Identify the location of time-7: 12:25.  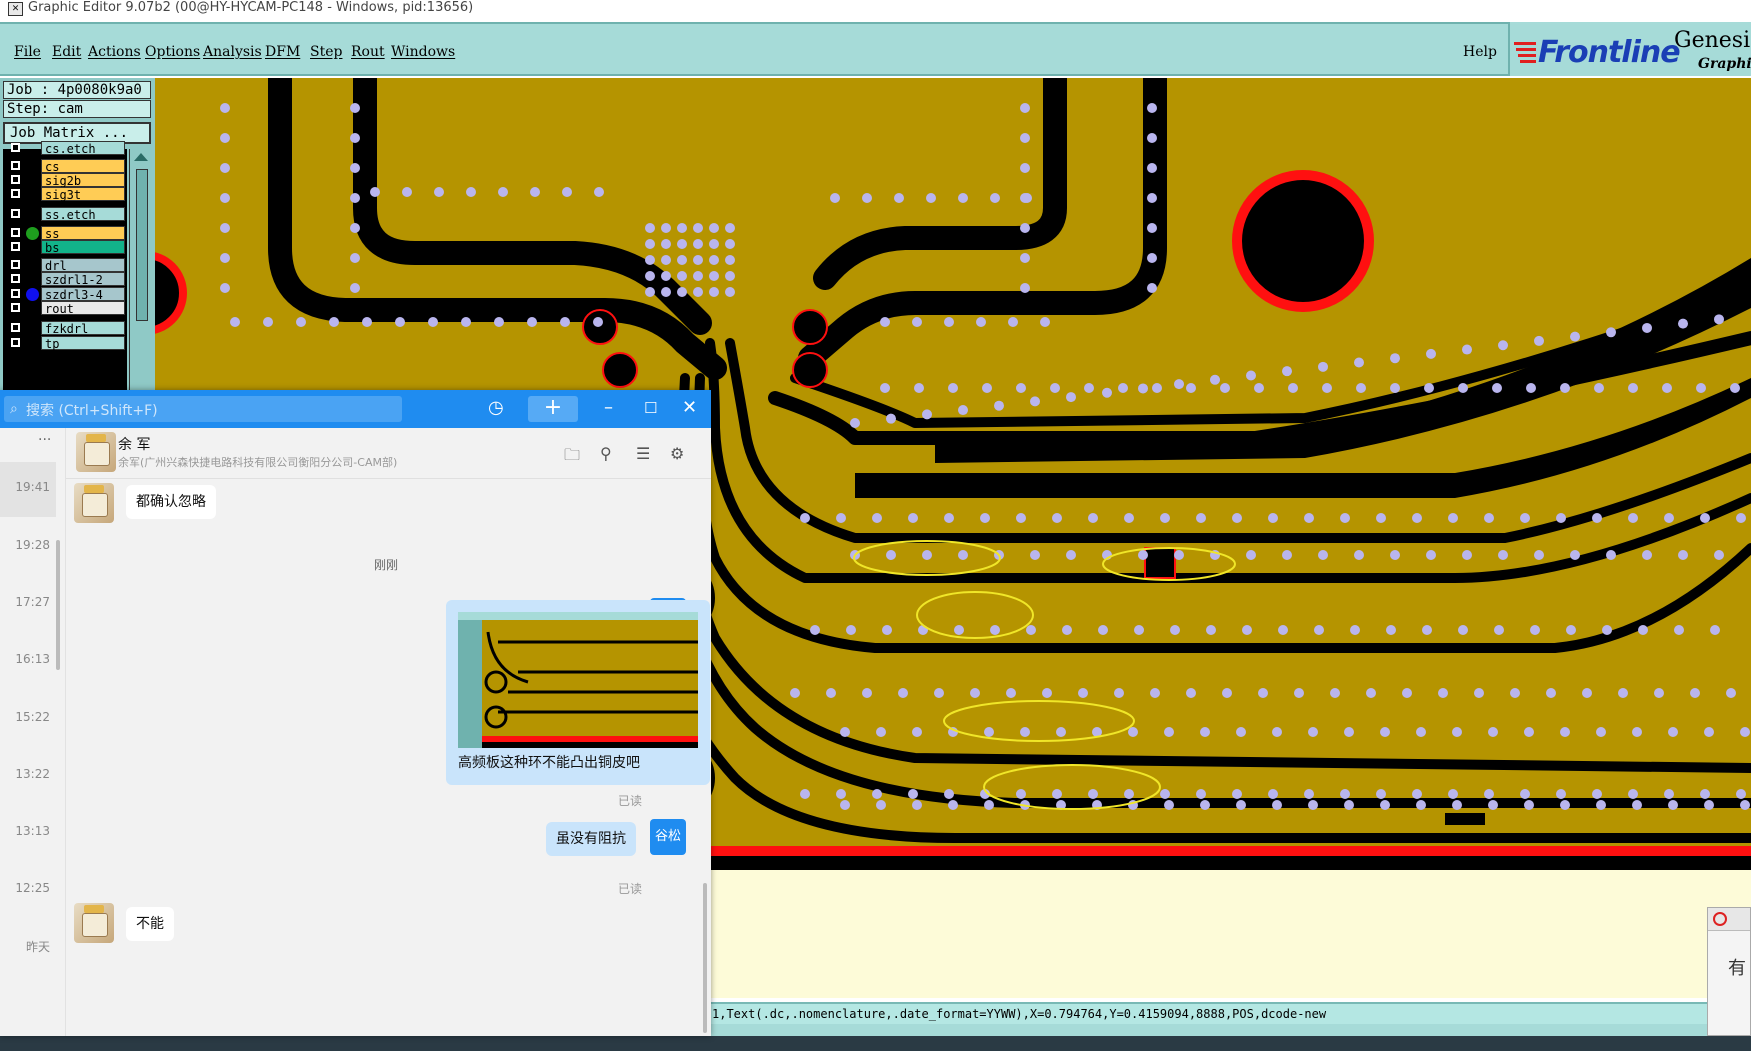
(32, 888).